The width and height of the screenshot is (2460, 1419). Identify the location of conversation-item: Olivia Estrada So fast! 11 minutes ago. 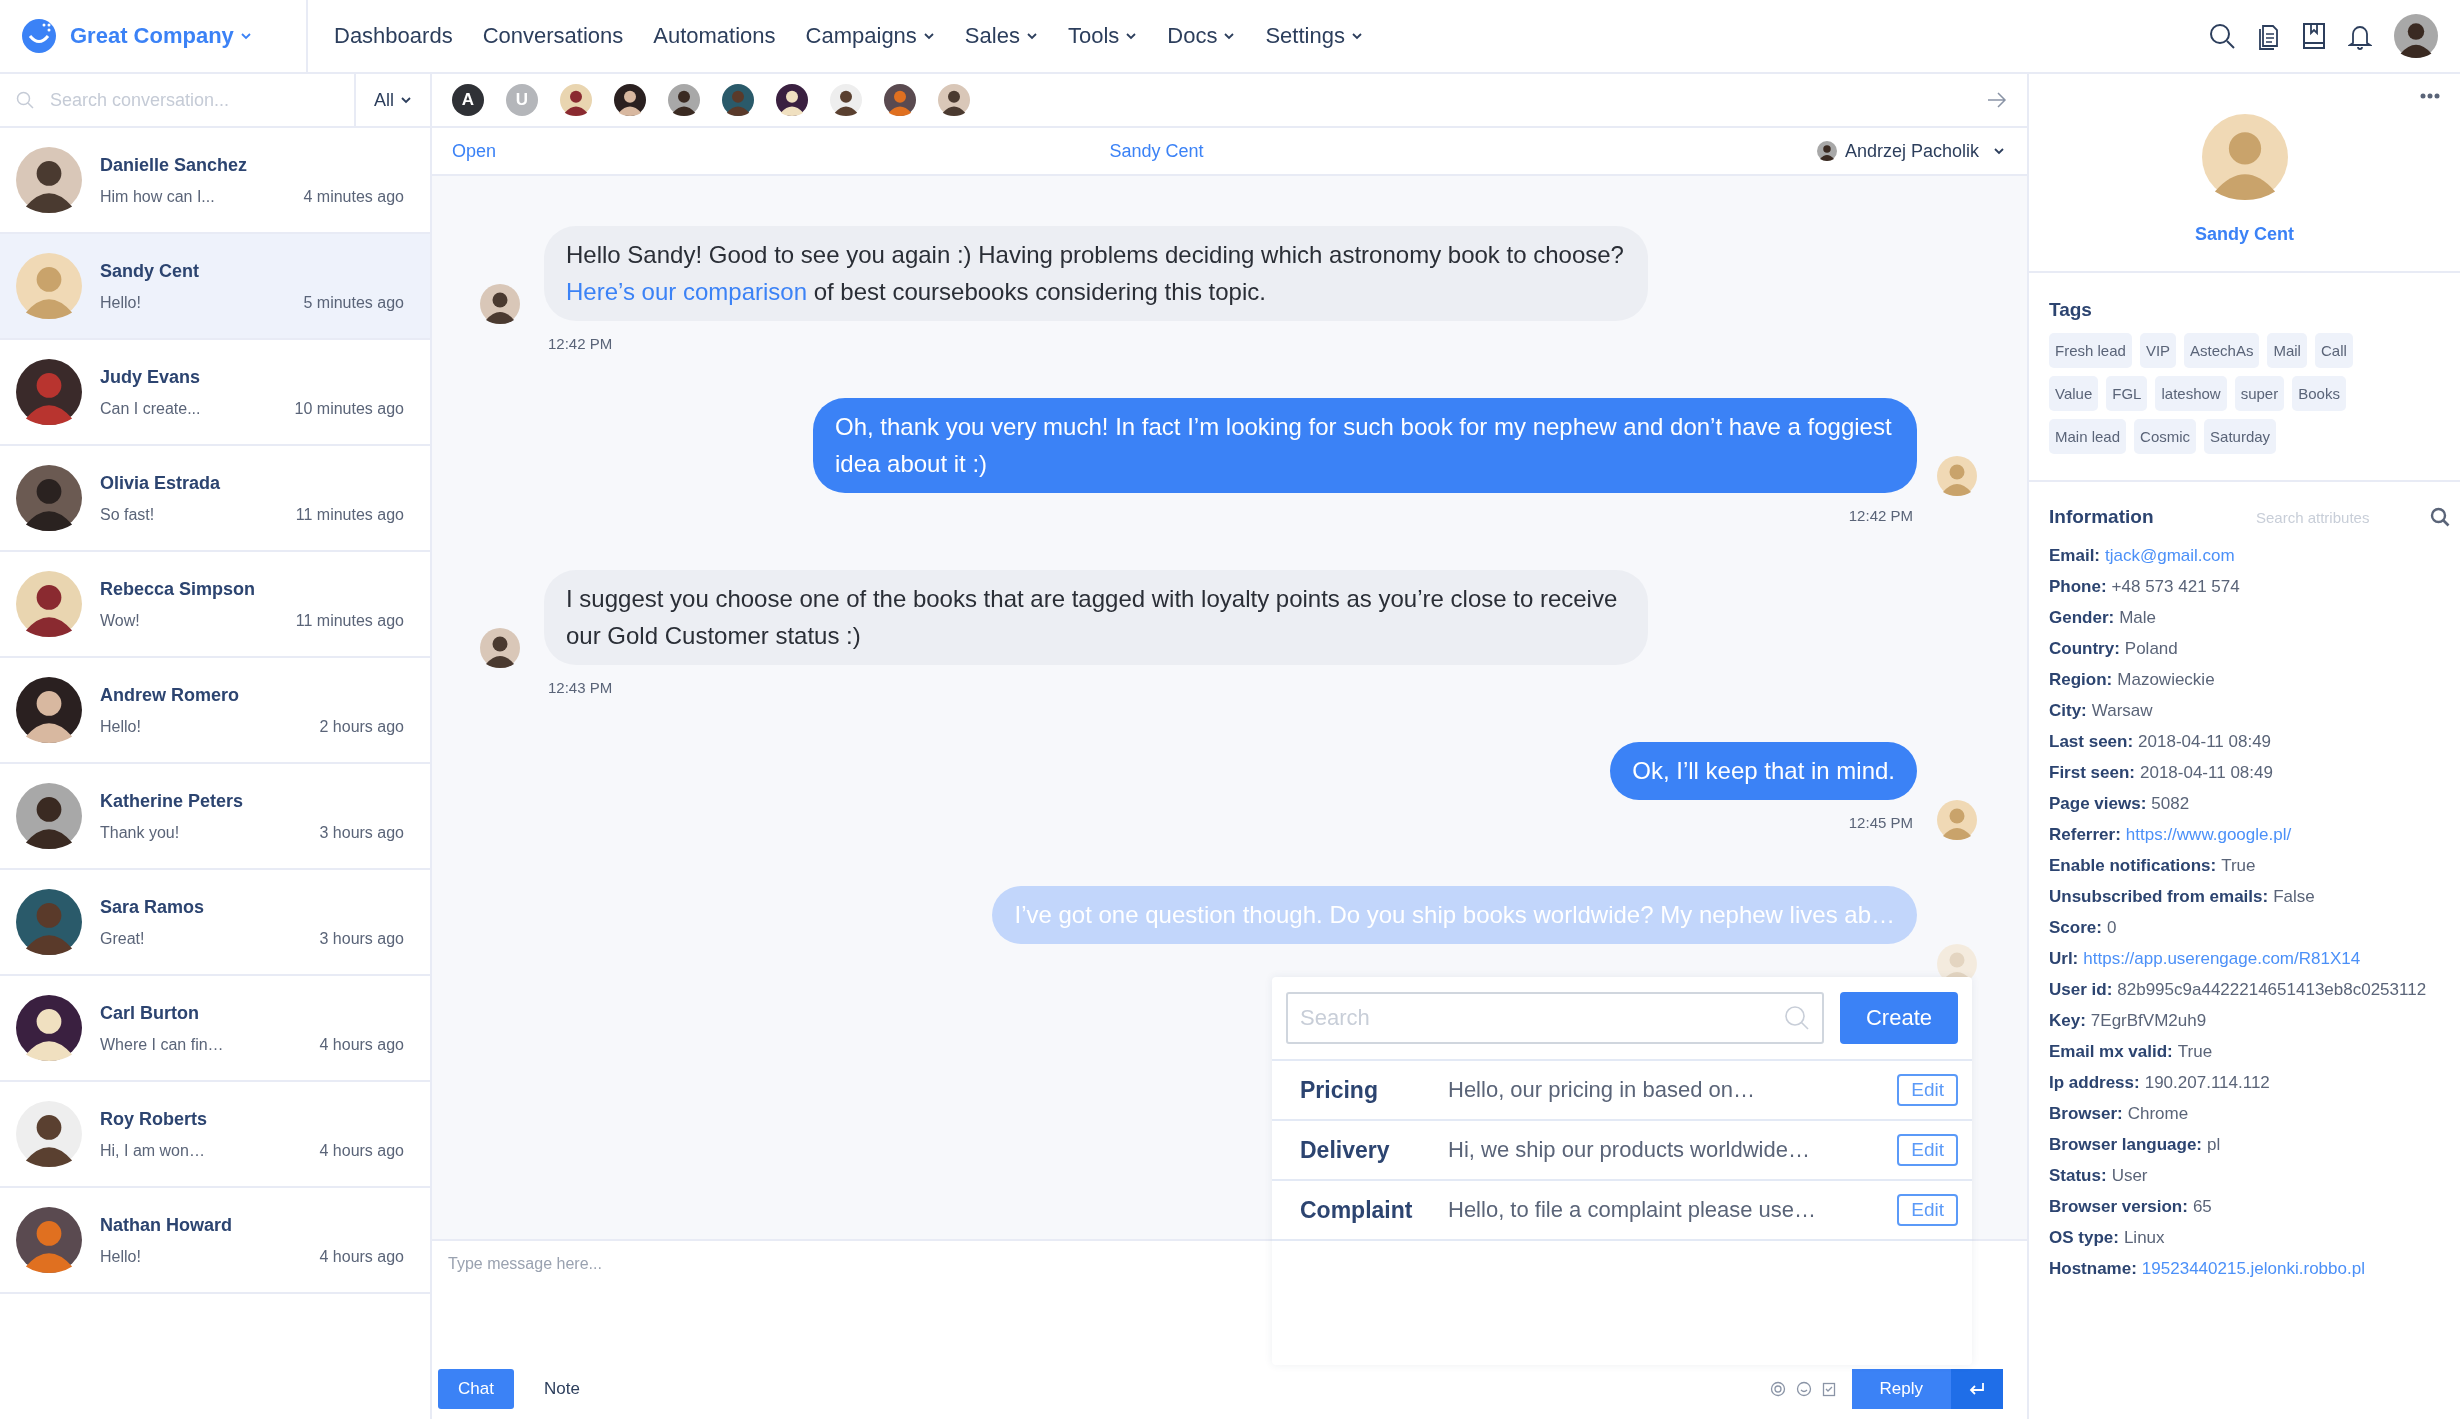
(215, 499).